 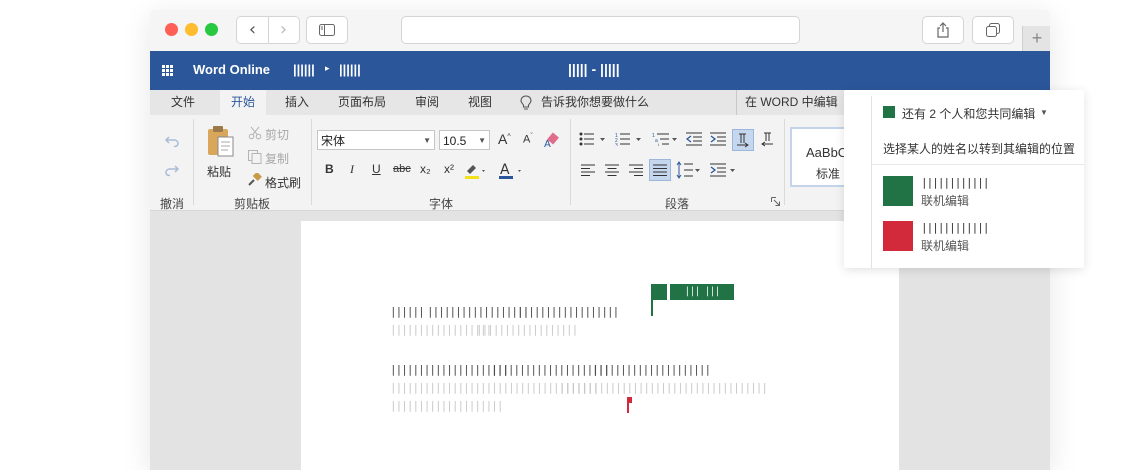 What do you see at coordinates (552, 140) in the screenshot?
I see `clear-formatting-icon: A` at bounding box center [552, 140].